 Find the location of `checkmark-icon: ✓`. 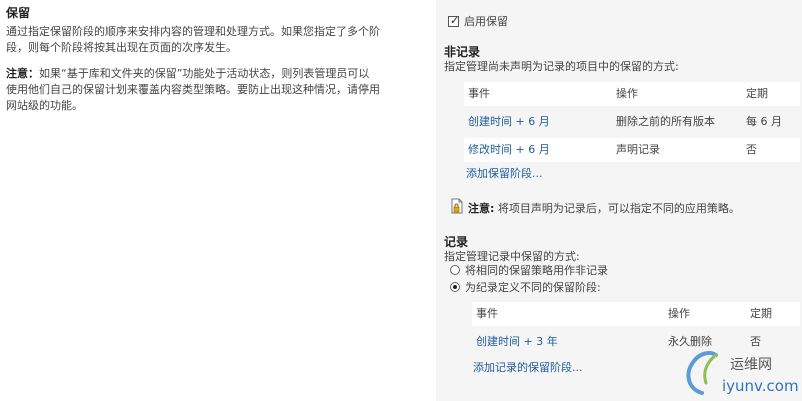

checkmark-icon: ✓ is located at coordinates (455, 20).